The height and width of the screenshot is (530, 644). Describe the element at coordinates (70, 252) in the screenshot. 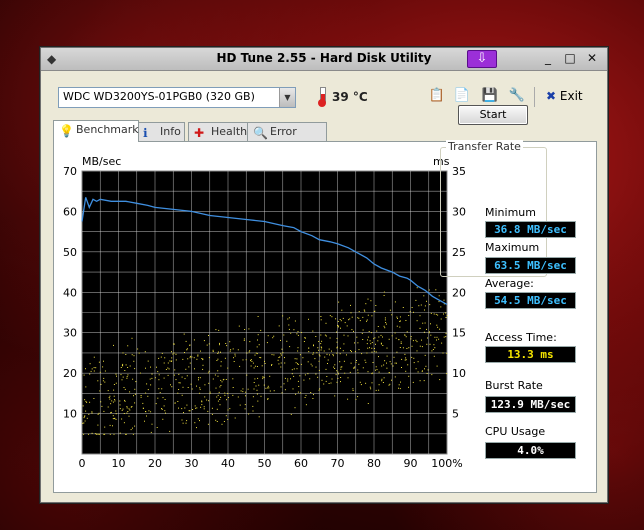

I see `left-tick-label: 50` at that location.